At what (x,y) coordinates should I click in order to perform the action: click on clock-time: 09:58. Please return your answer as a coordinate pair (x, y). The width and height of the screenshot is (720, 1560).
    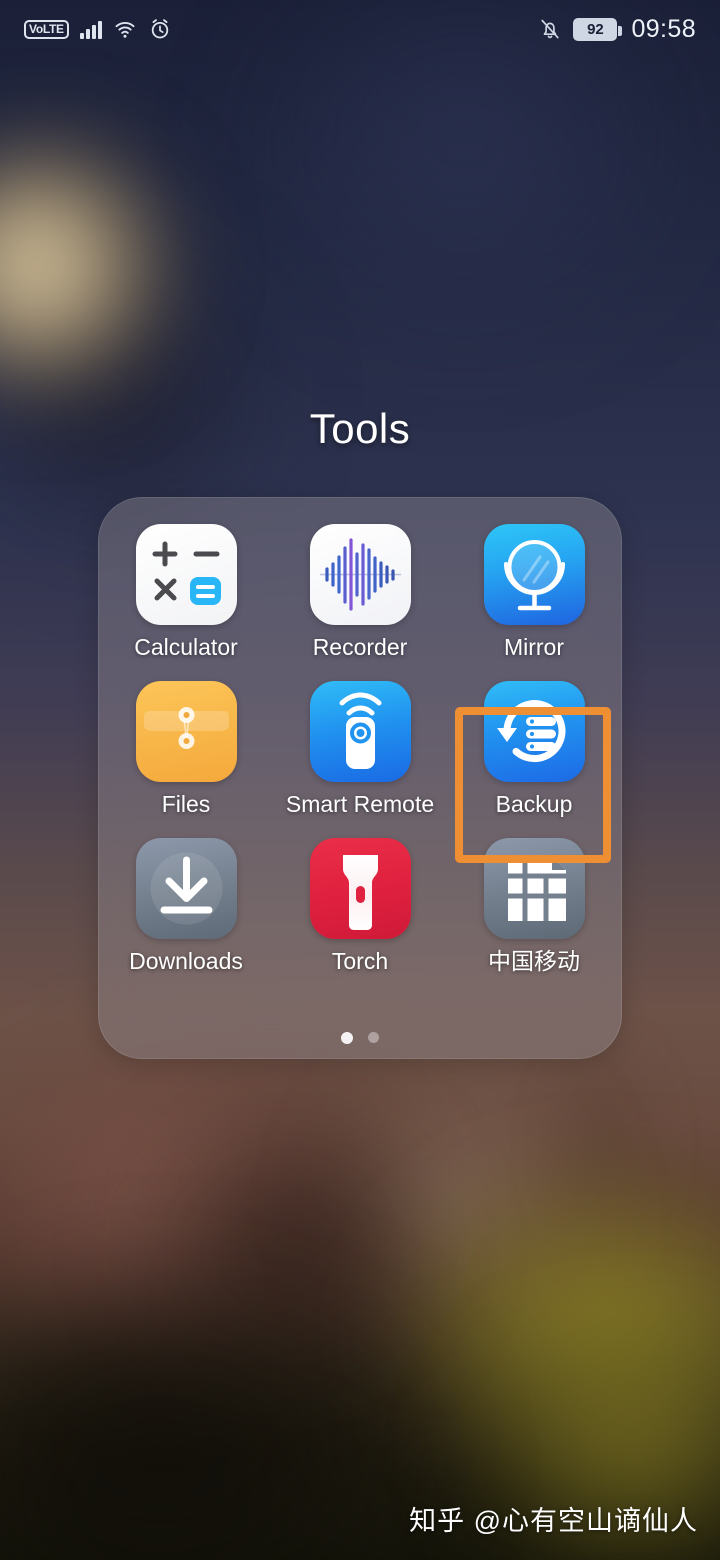
    Looking at the image, I should click on (663, 28).